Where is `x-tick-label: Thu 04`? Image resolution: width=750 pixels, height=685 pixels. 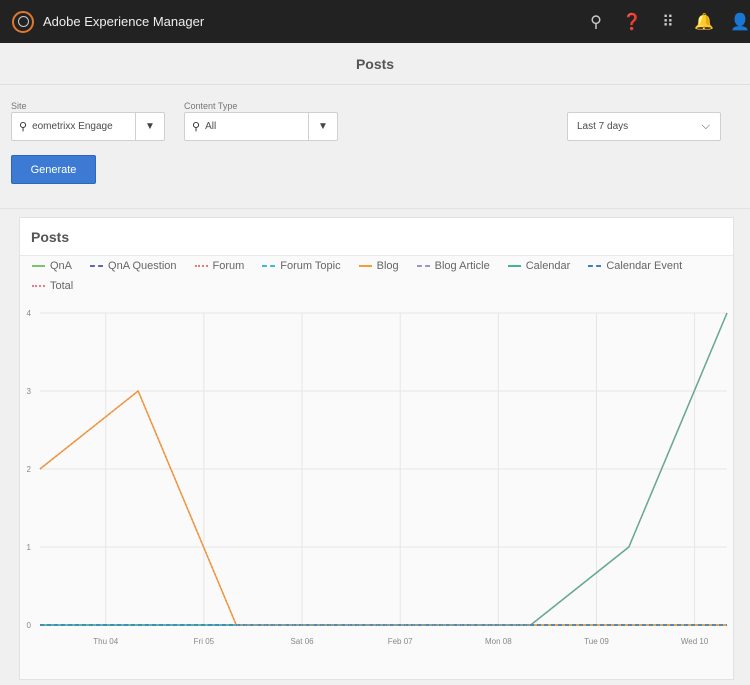
x-tick-label: Thu 04 is located at coordinates (105, 641).